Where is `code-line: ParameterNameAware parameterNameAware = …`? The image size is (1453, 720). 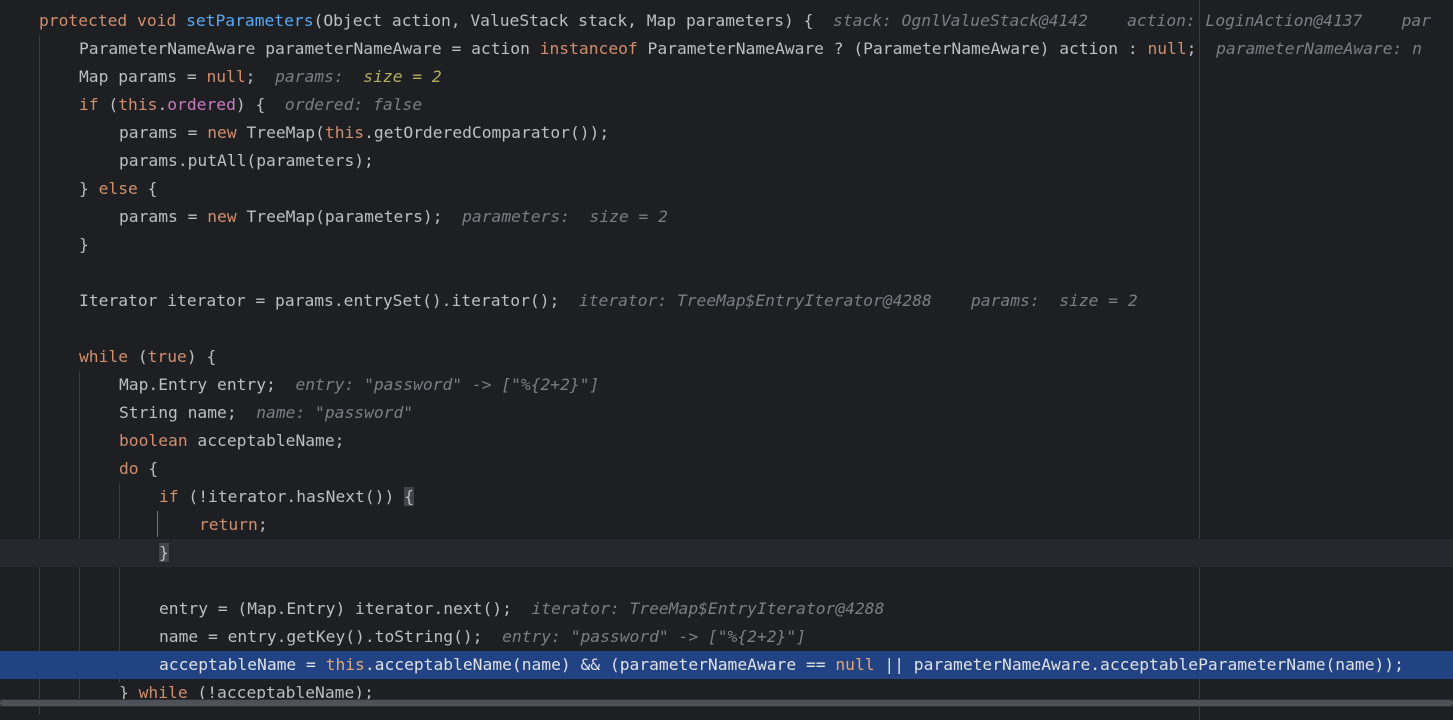 code-line: ParameterNameAware parameterNameAware = … is located at coordinates (726, 49).